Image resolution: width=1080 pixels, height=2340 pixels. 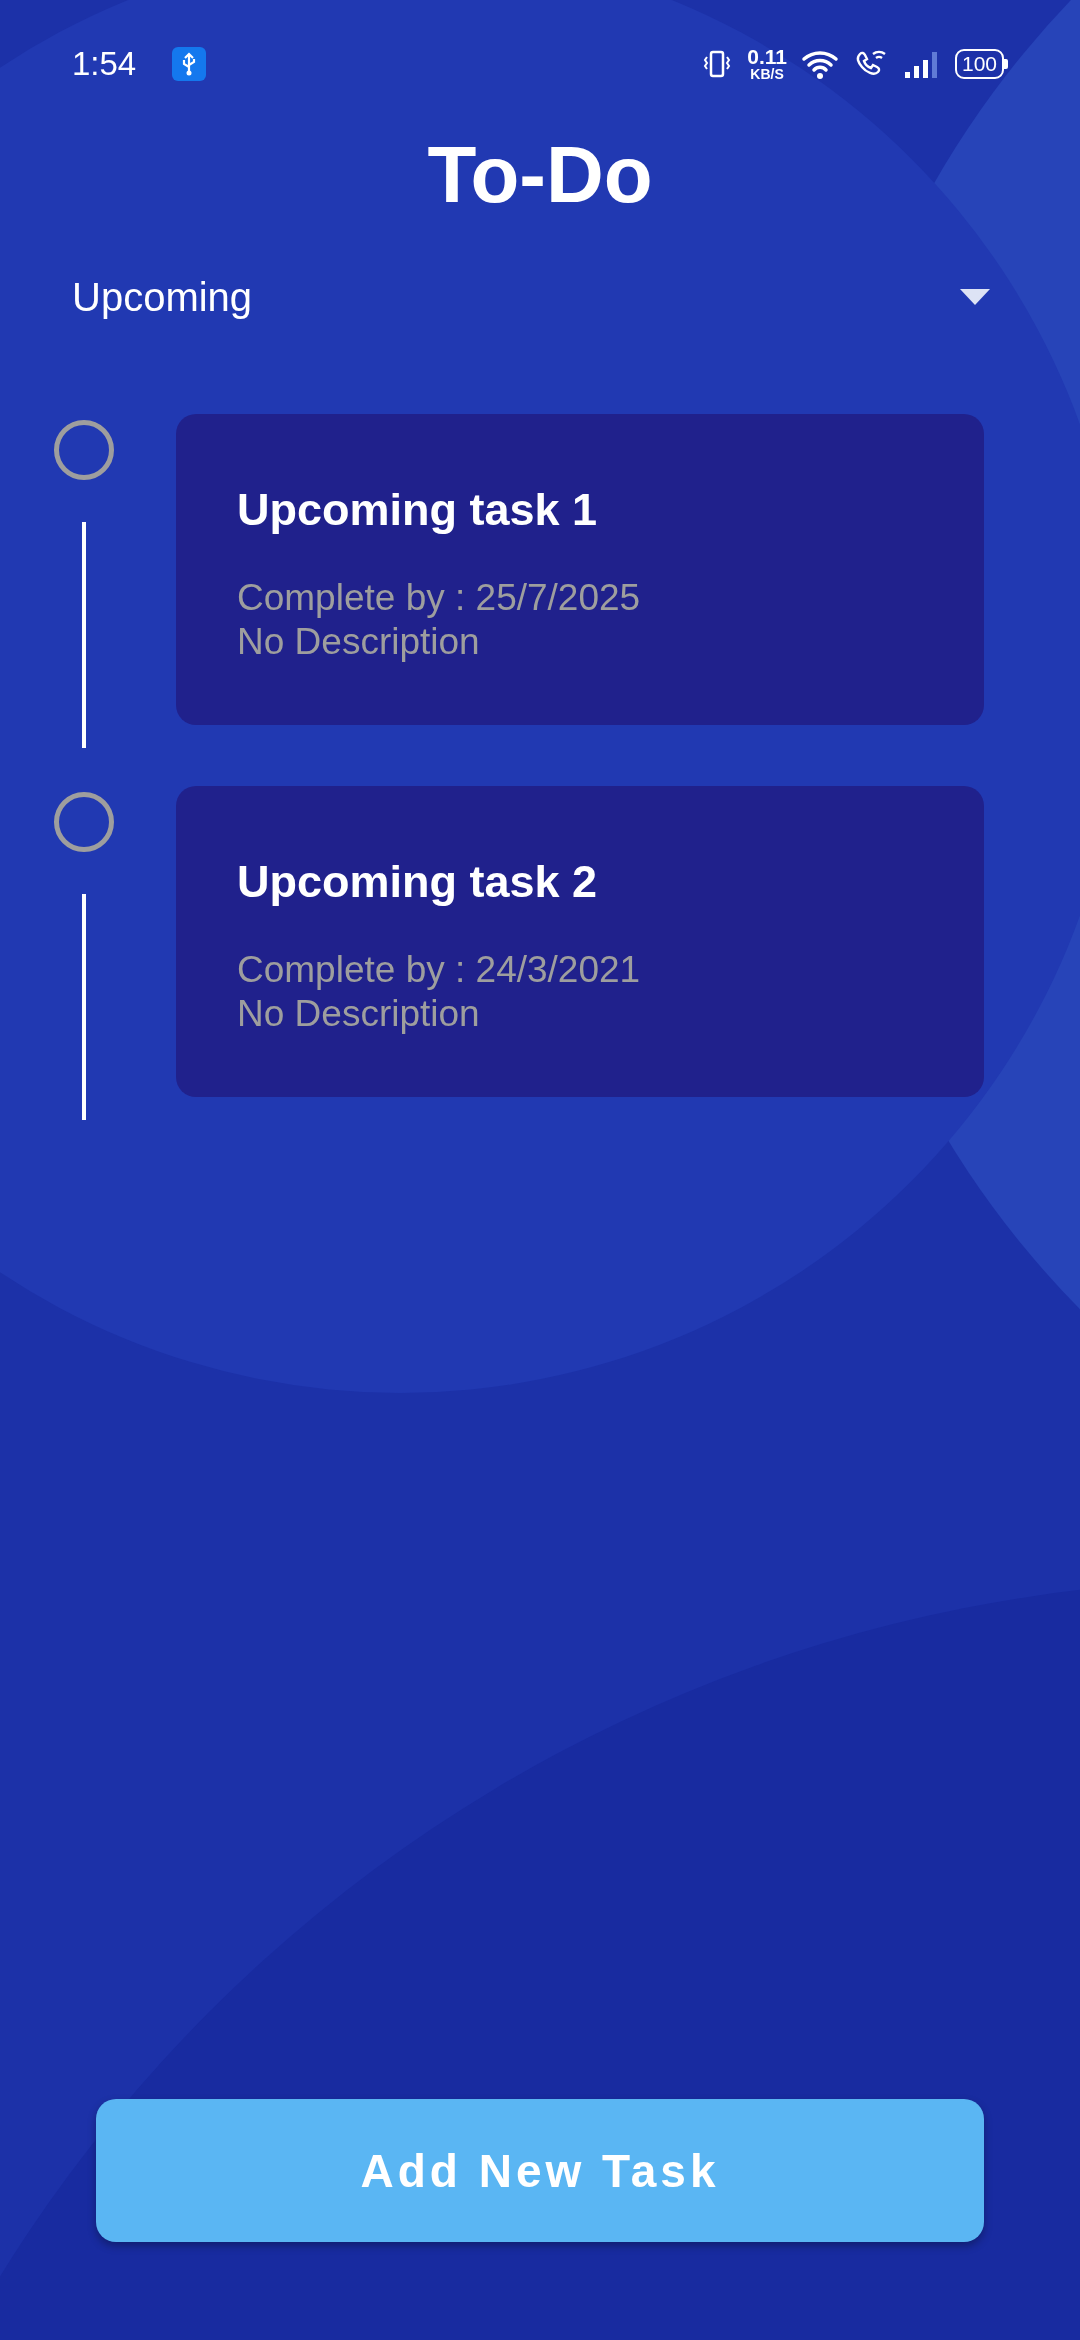 What do you see at coordinates (975, 297) in the screenshot?
I see `dropdown-caret-icon` at bounding box center [975, 297].